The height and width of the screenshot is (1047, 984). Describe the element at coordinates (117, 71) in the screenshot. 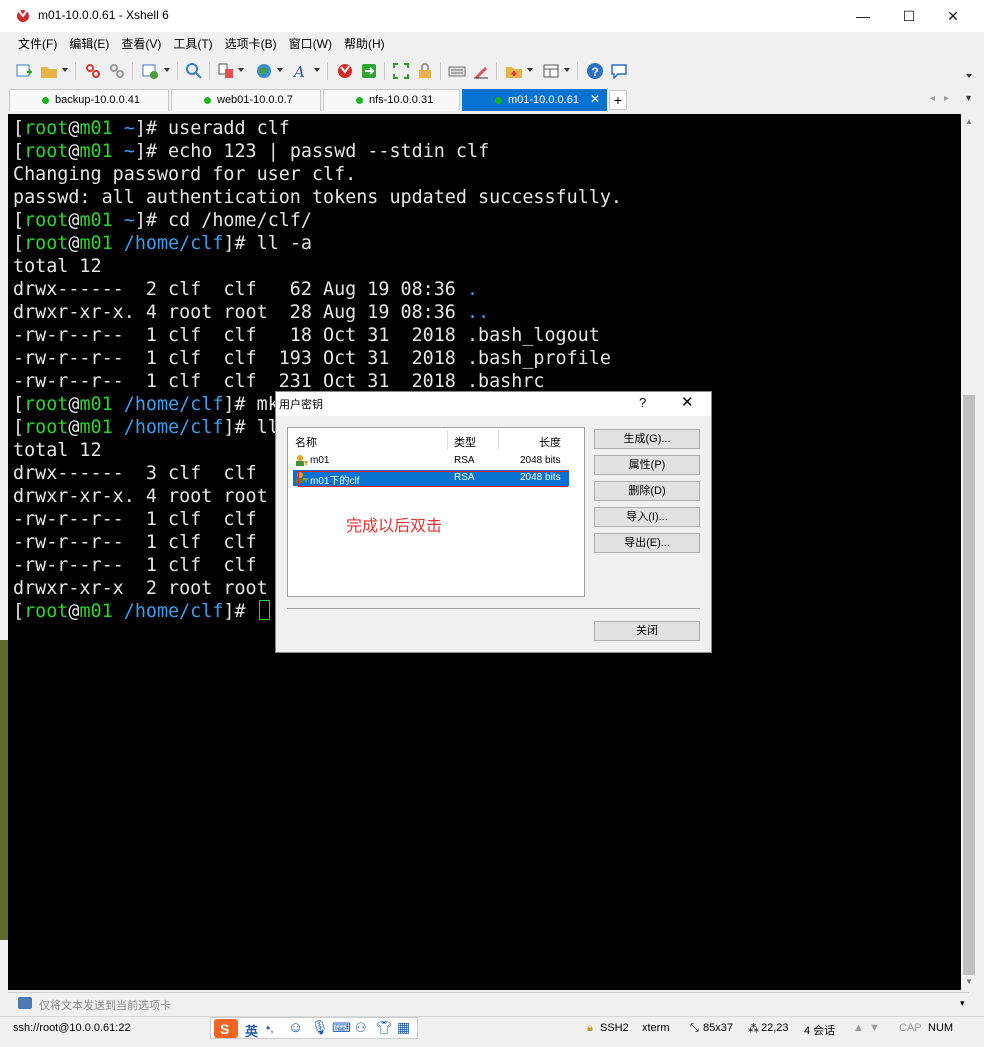

I see `reconnect-icon` at that location.